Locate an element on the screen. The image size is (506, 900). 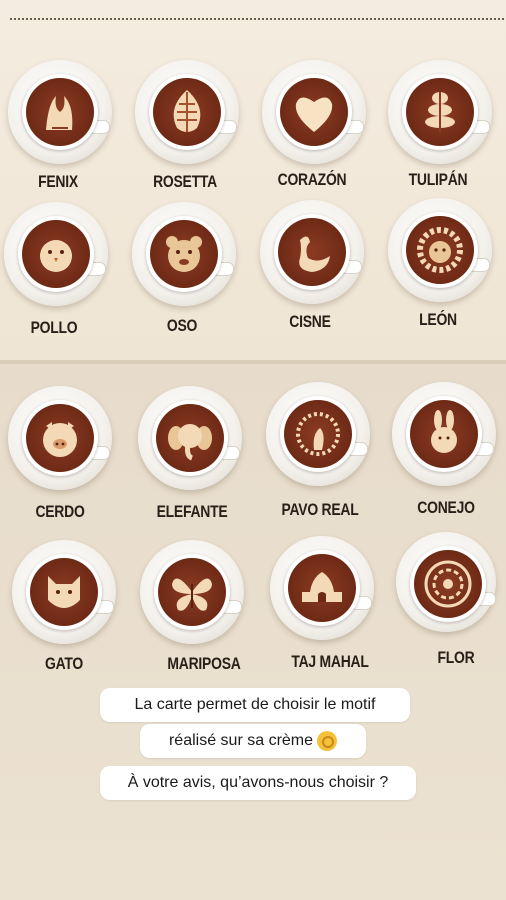
flower-latte-art is located at coordinates (448, 584).